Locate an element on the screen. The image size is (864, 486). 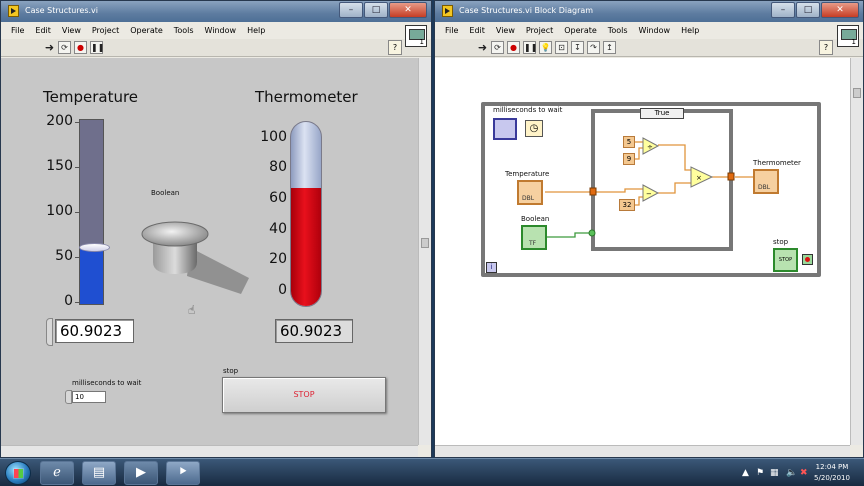
temperature-slide-thumb is located at coordinates (94, 247).